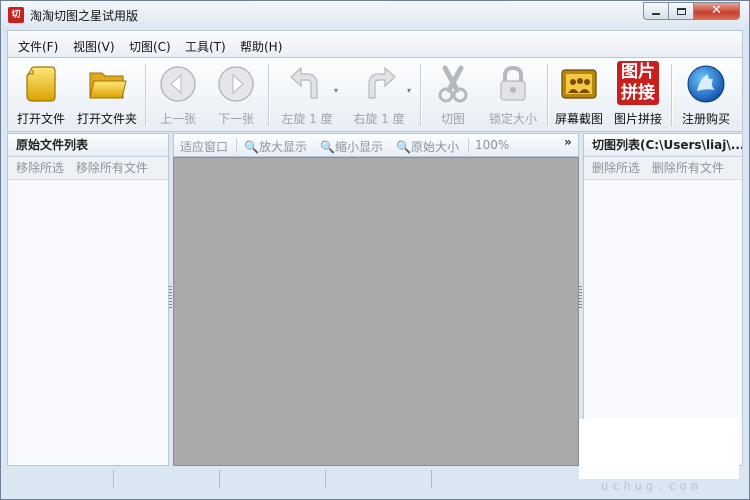 The width and height of the screenshot is (750, 500). Describe the element at coordinates (580, 297) in the screenshot. I see `right-splitter-handle` at that location.